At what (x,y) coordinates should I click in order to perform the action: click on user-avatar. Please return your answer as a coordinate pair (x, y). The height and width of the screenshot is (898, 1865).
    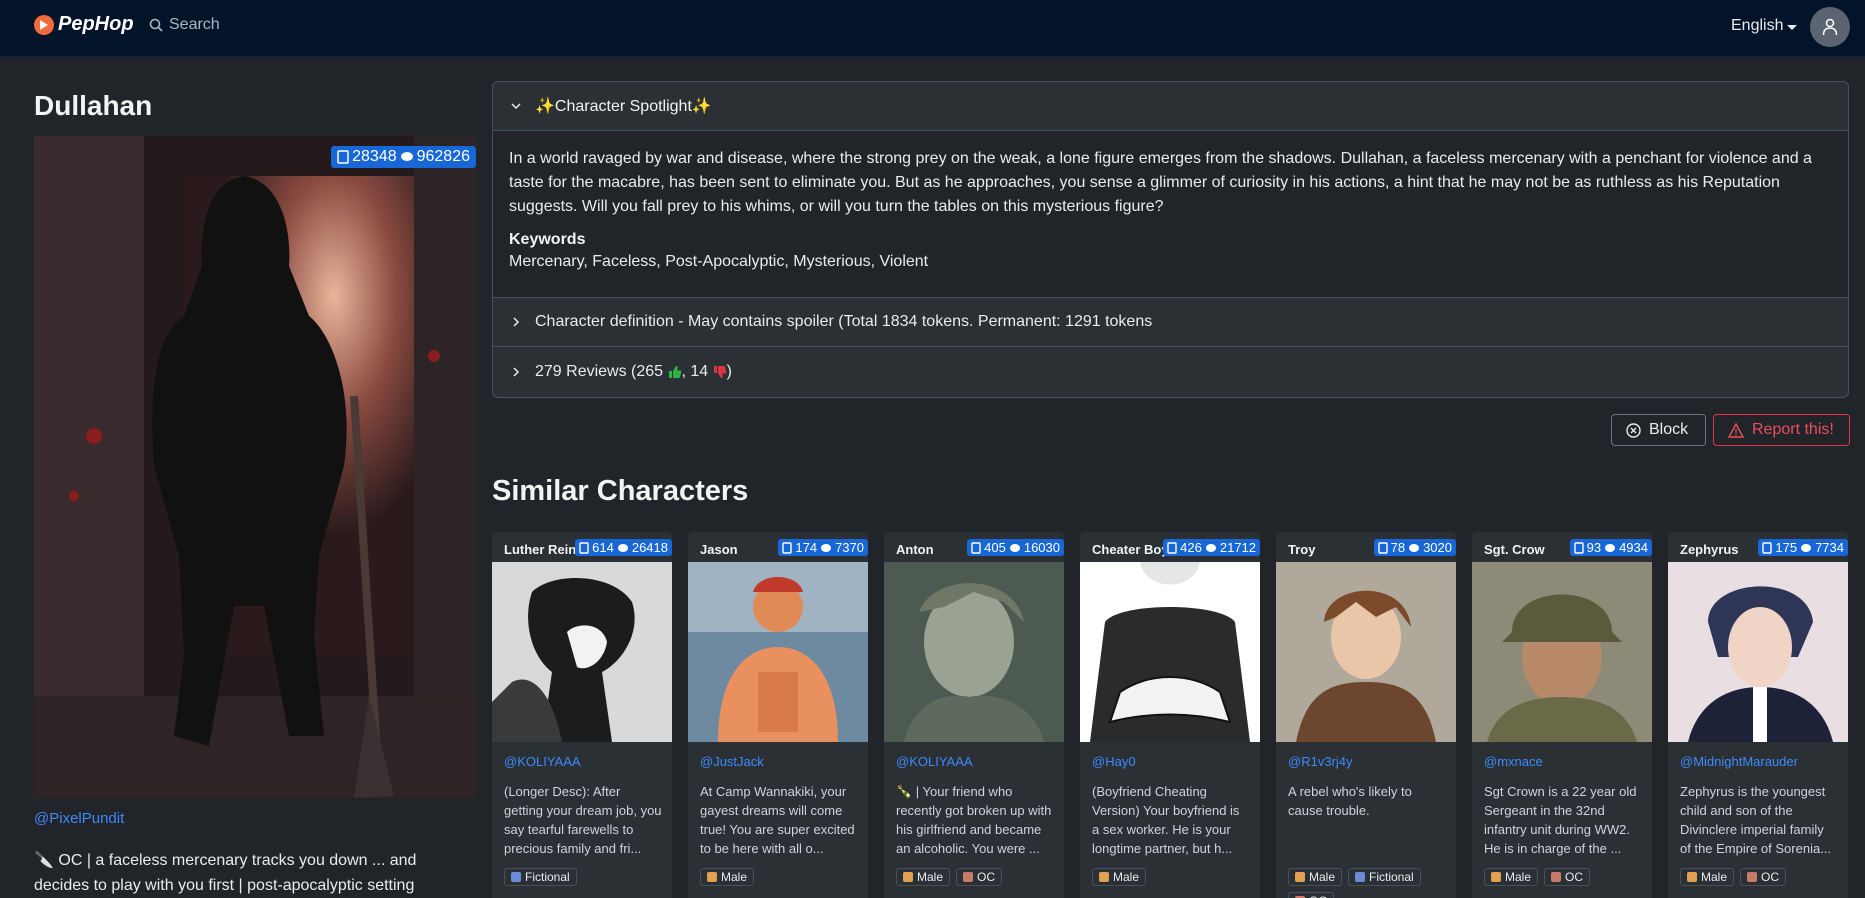
    Looking at the image, I should click on (1830, 27).